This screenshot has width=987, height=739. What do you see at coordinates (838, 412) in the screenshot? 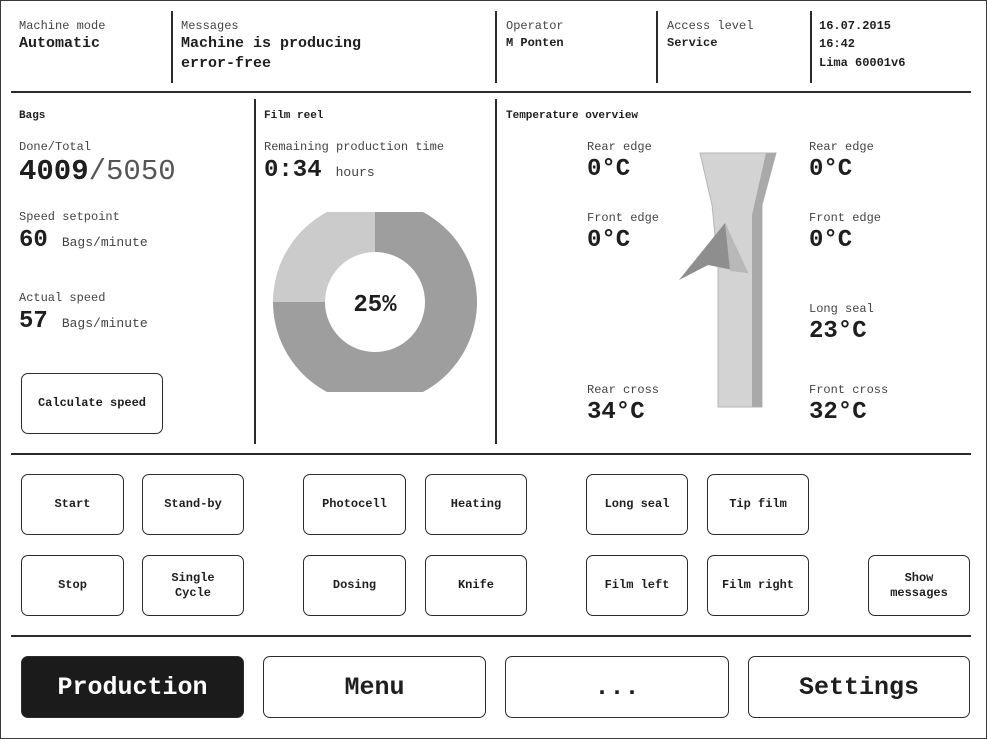
I see `front-cross-value: 32°C` at bounding box center [838, 412].